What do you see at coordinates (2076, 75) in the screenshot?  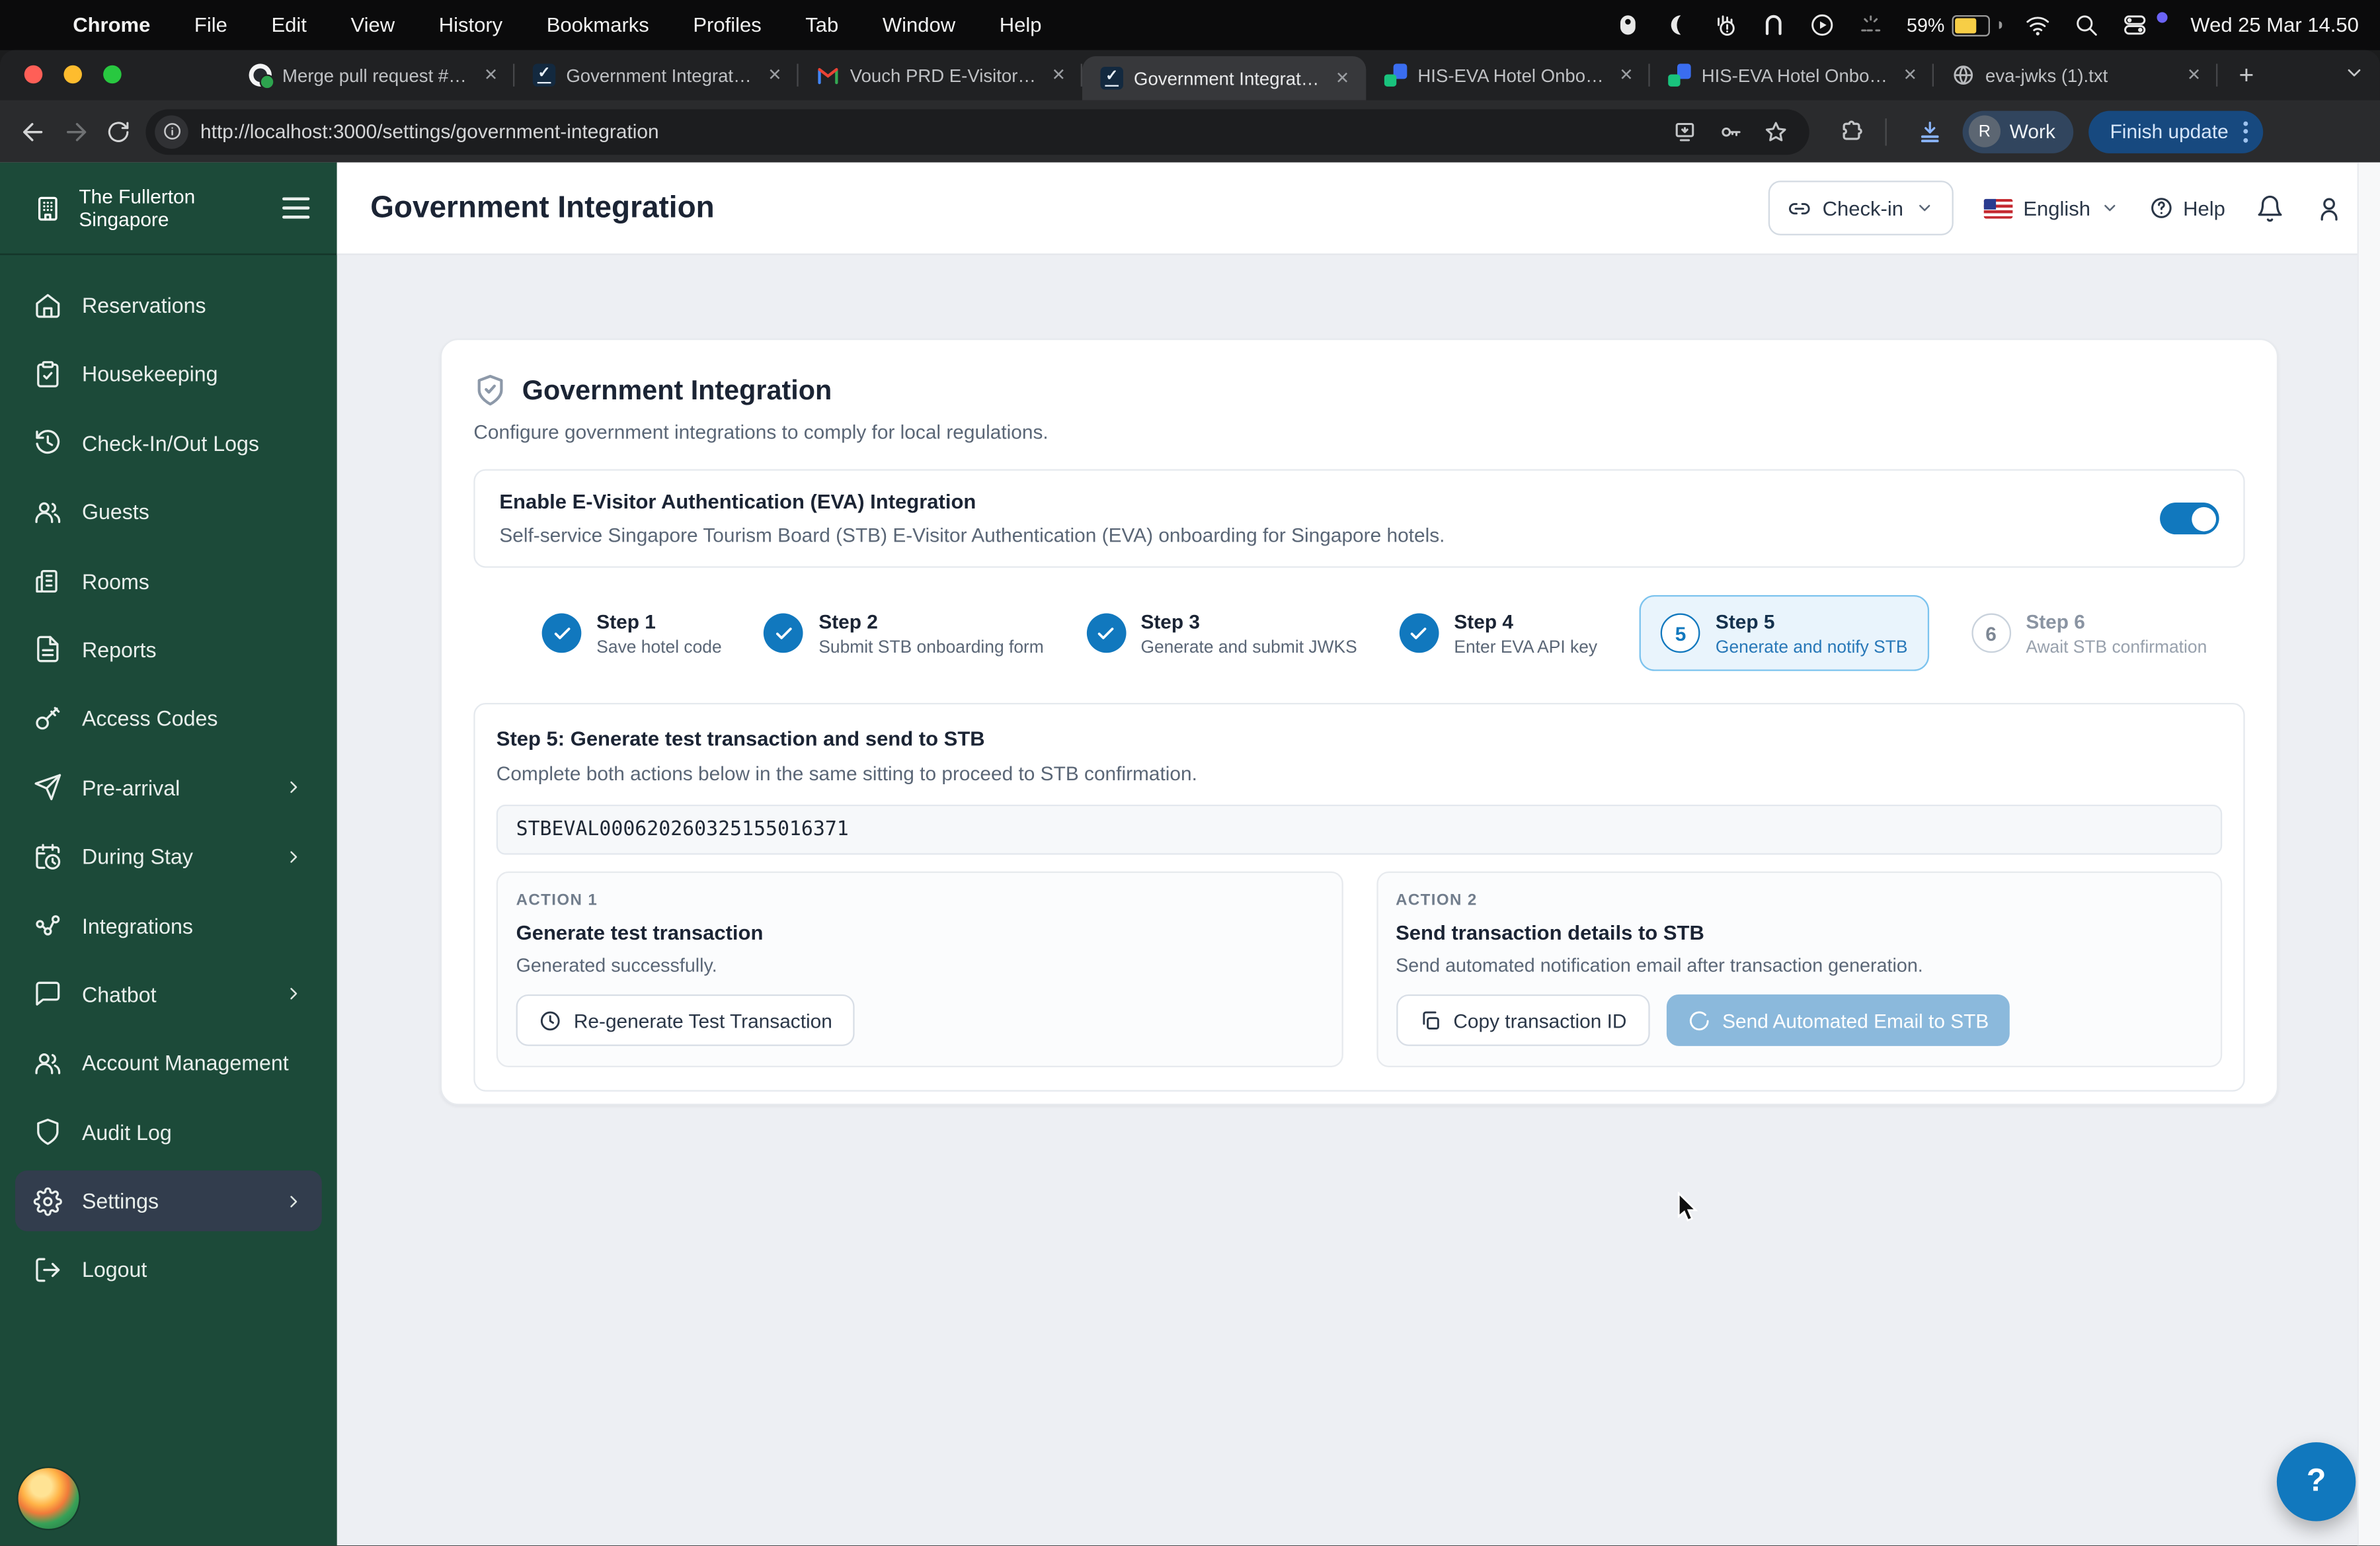 I see `tab-eva-jwks: eva-jwks (1).txt ✕` at bounding box center [2076, 75].